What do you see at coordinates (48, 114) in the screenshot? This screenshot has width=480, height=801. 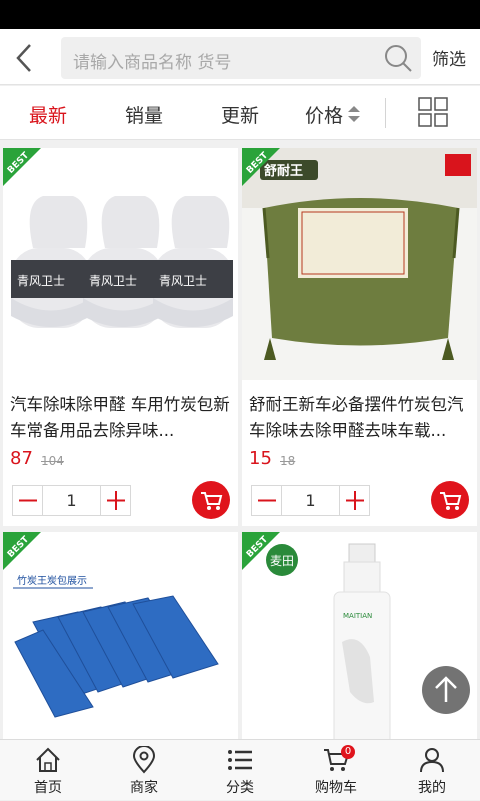 I see `tab-newest: 最新` at bounding box center [48, 114].